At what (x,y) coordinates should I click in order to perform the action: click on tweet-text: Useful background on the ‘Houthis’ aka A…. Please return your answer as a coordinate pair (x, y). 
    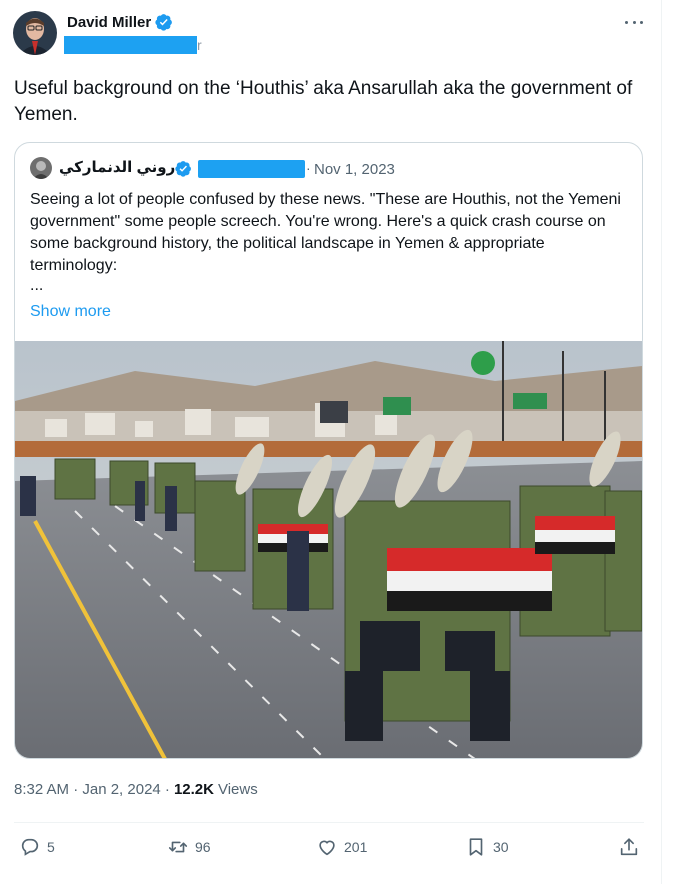
    Looking at the image, I should click on (323, 101).